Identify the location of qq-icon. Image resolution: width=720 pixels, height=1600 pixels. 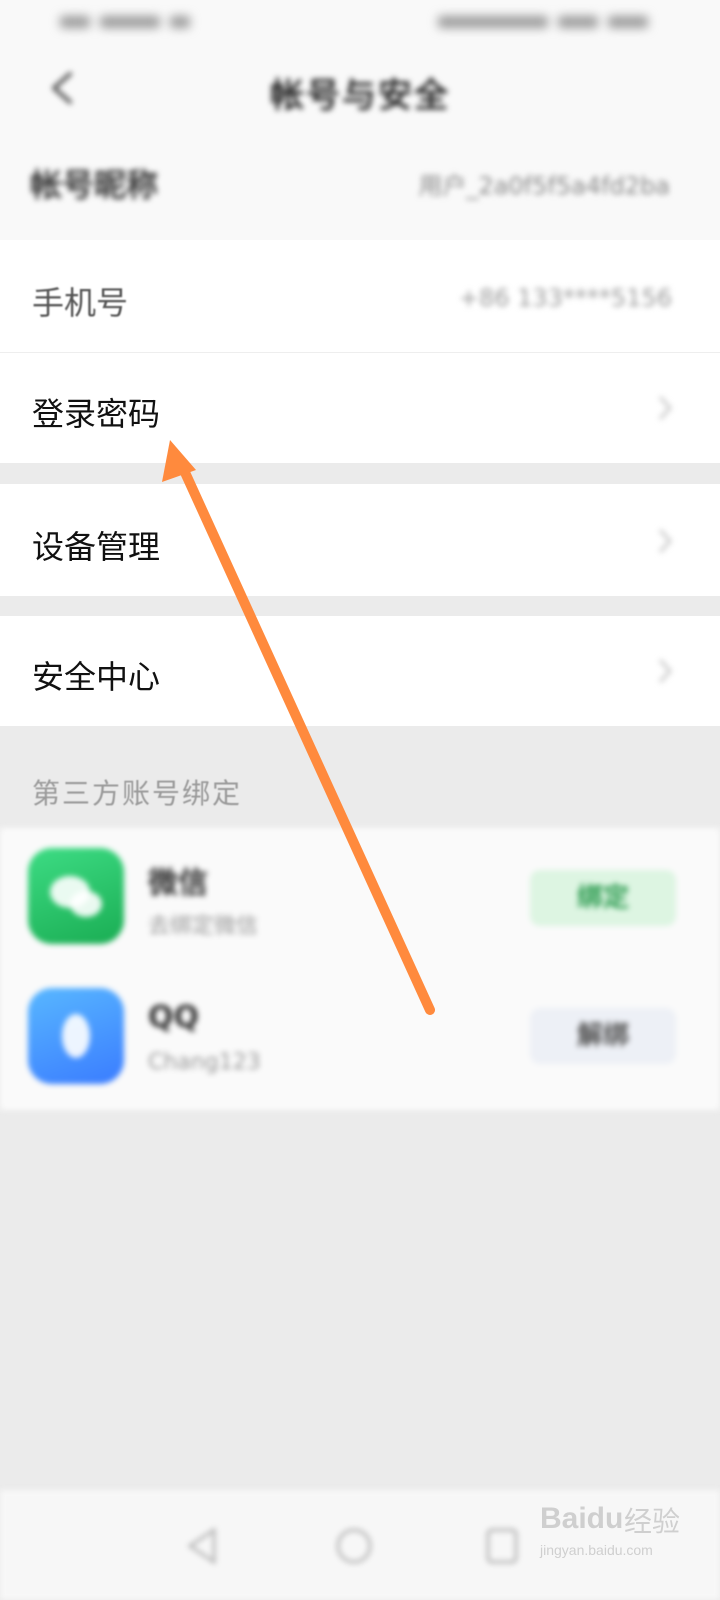
(76, 1036).